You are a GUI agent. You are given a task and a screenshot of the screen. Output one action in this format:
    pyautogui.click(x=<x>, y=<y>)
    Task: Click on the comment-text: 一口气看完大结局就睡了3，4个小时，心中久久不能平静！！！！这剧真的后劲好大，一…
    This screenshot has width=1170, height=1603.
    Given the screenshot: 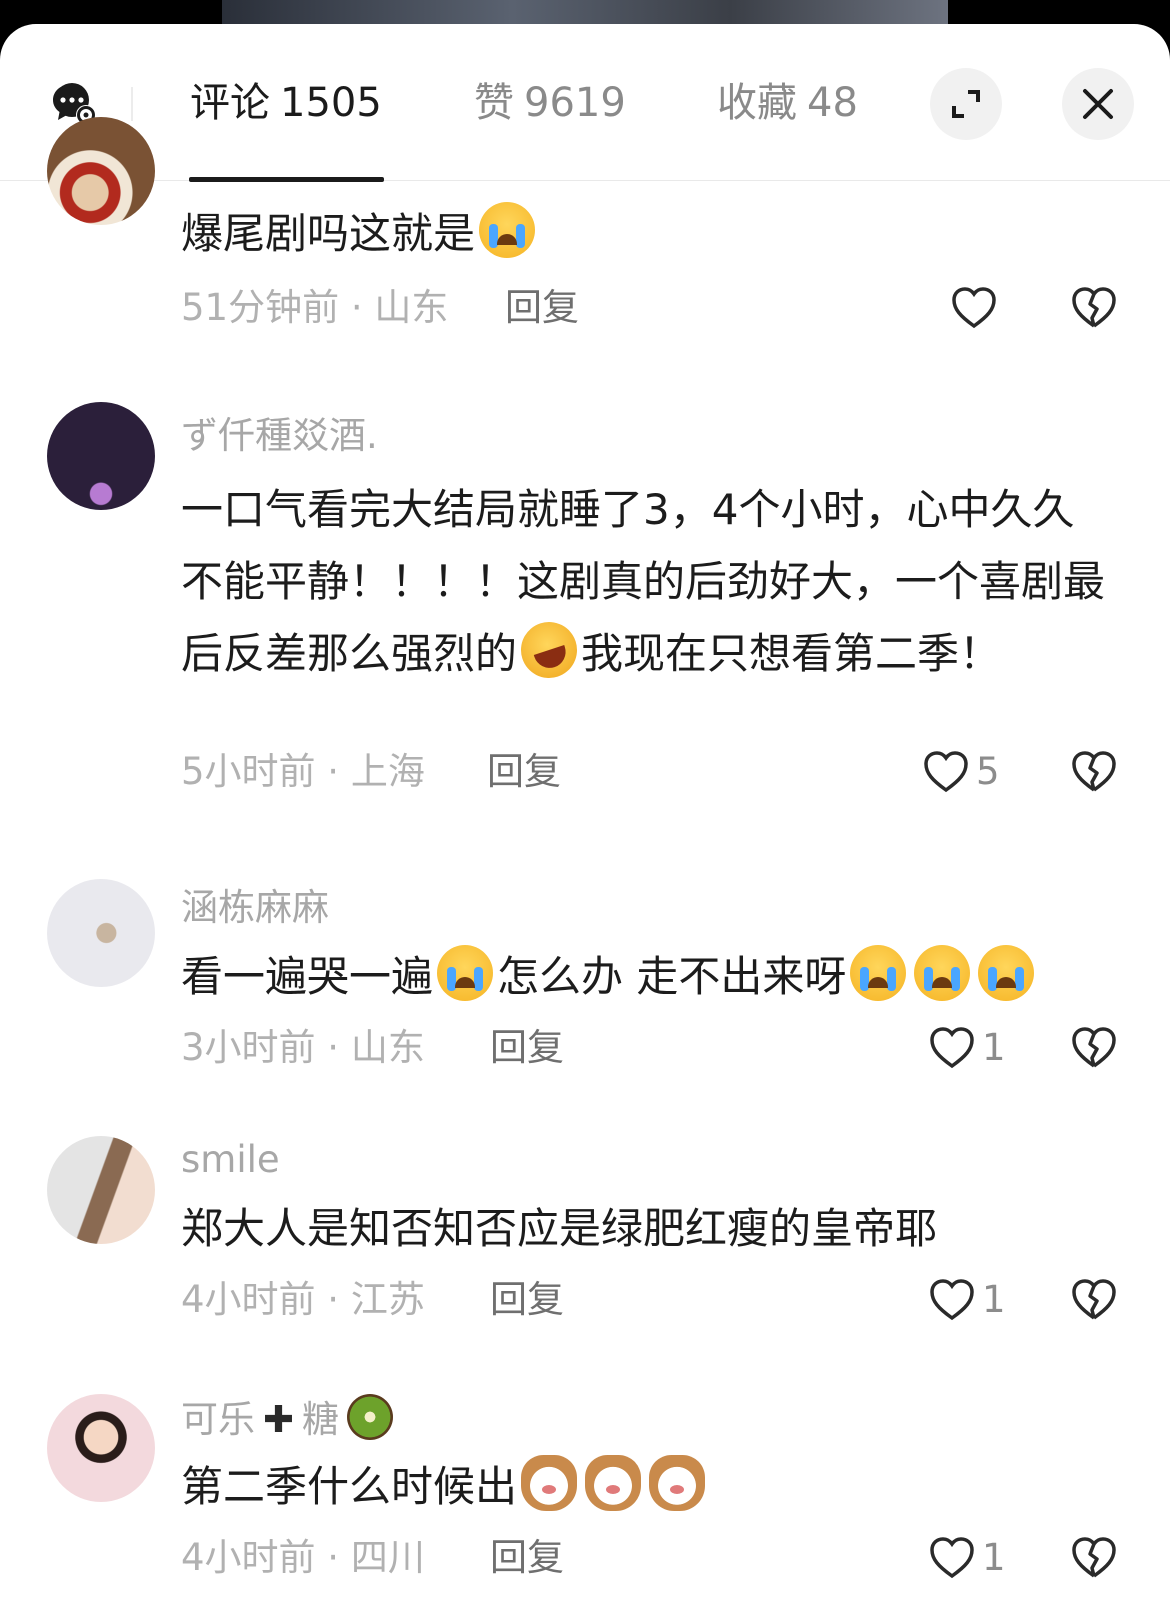 What is the action you would take?
    pyautogui.click(x=648, y=582)
    